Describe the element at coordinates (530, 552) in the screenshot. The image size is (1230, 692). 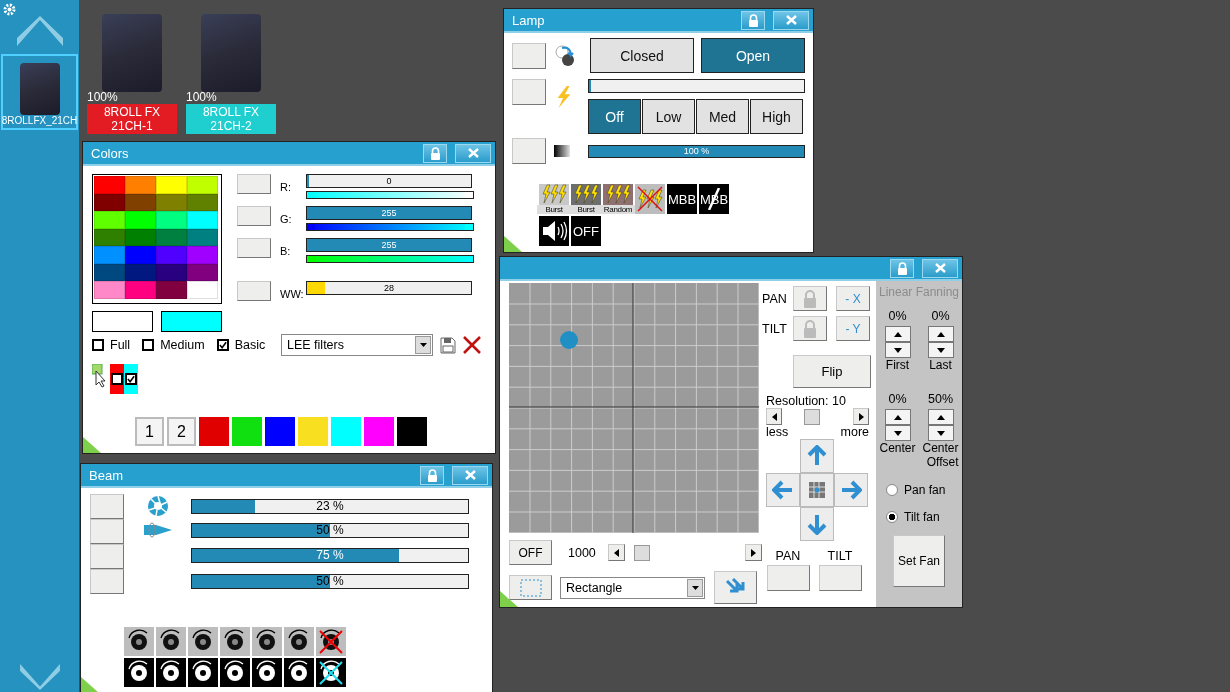
I see `off-button: OFF` at that location.